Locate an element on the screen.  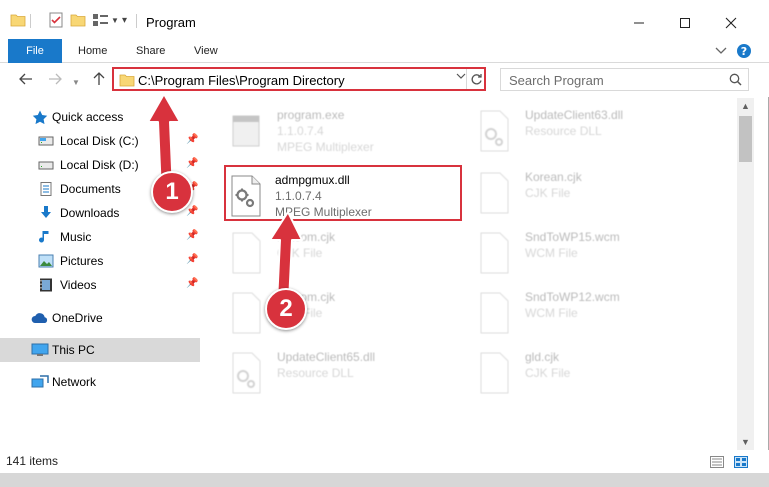
address-path: C:\Program Files\Program Directory is located at coordinates (241, 80).